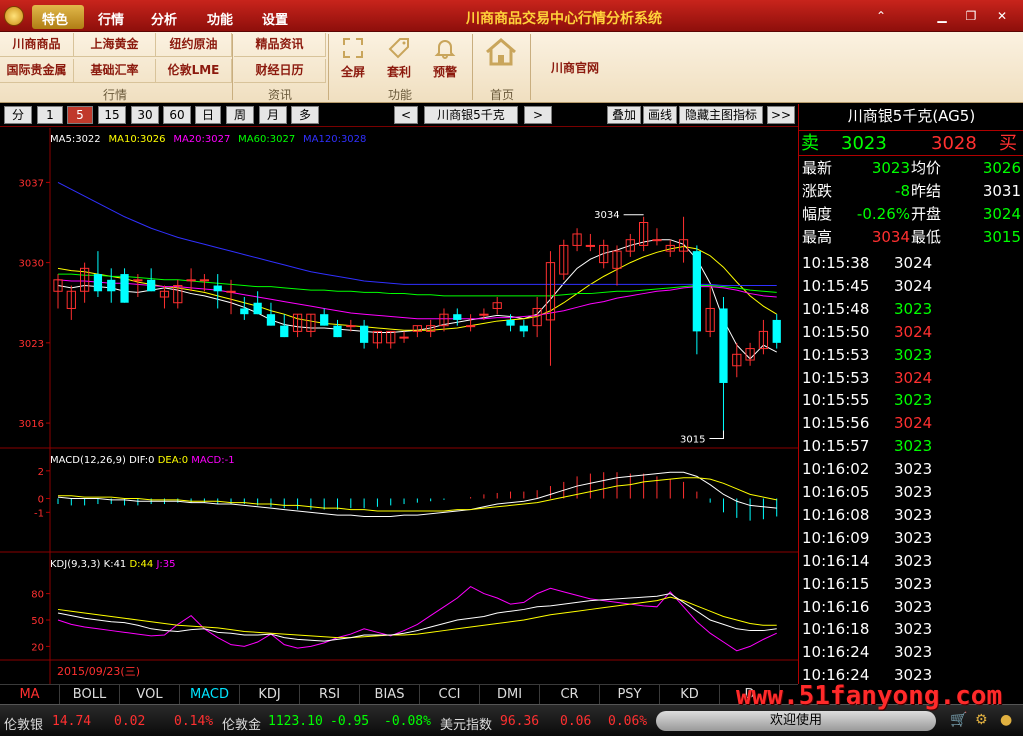 This screenshot has height=736, width=1023. I want to click on tick-row: 10:16:18 3023, so click(911, 629).